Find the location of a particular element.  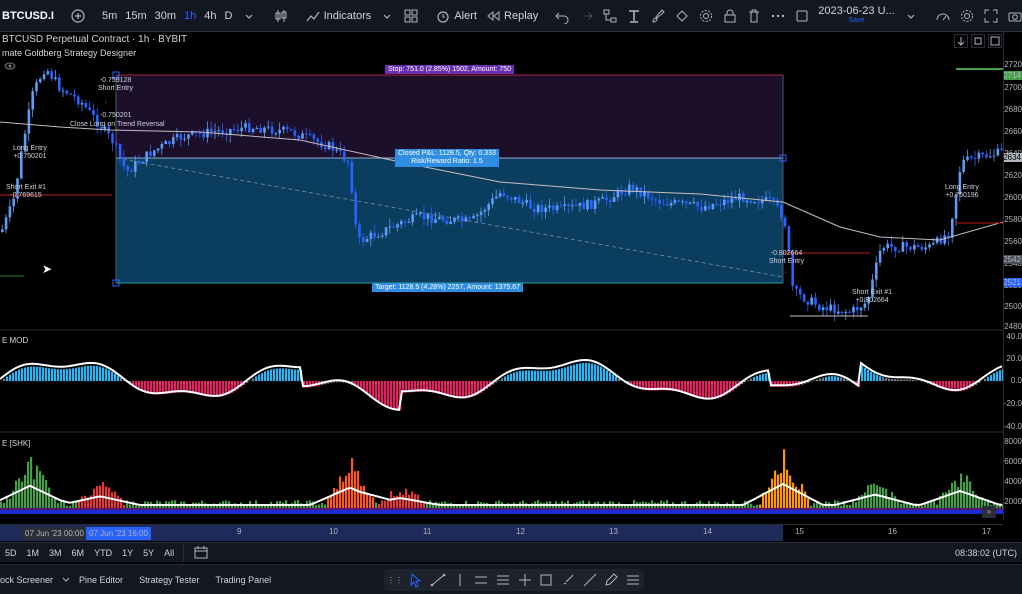

lock-button is located at coordinates (730, 16).